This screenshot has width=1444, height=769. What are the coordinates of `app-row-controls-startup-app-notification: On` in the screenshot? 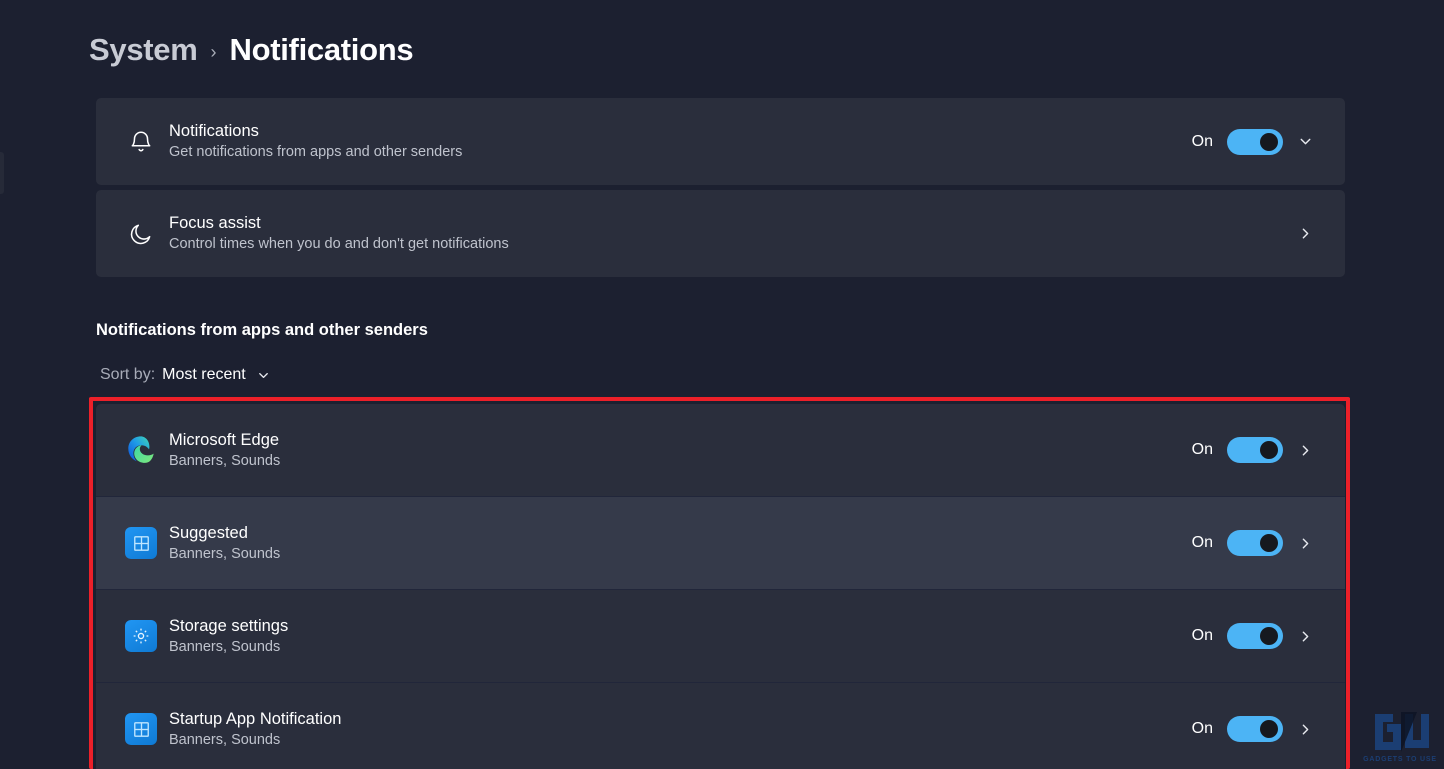 It's located at (1259, 729).